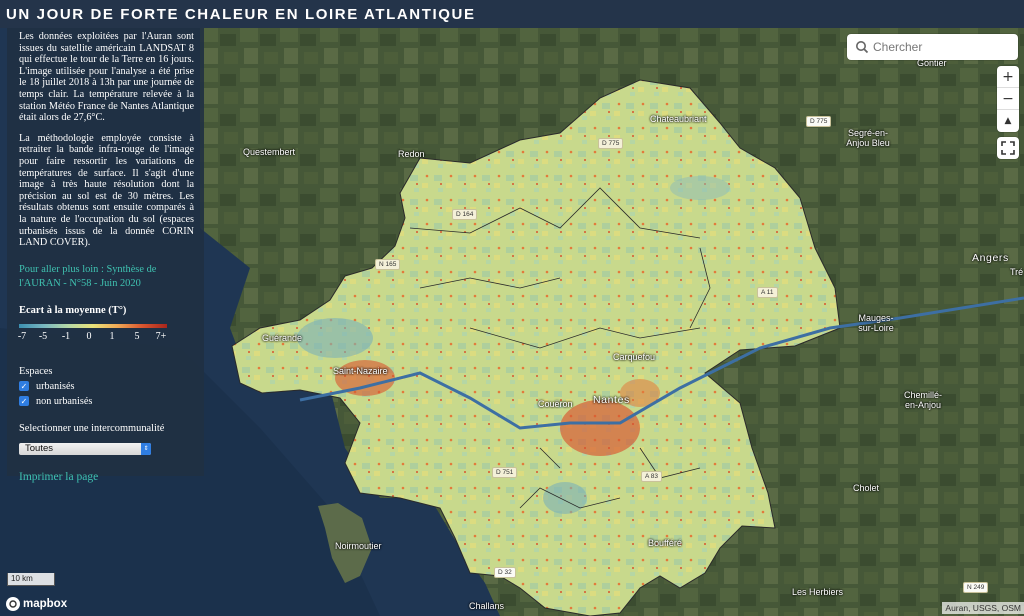 Image resolution: width=1024 pixels, height=616 pixels. What do you see at coordinates (31, 579) in the screenshot?
I see `scale-bar: 10 km` at bounding box center [31, 579].